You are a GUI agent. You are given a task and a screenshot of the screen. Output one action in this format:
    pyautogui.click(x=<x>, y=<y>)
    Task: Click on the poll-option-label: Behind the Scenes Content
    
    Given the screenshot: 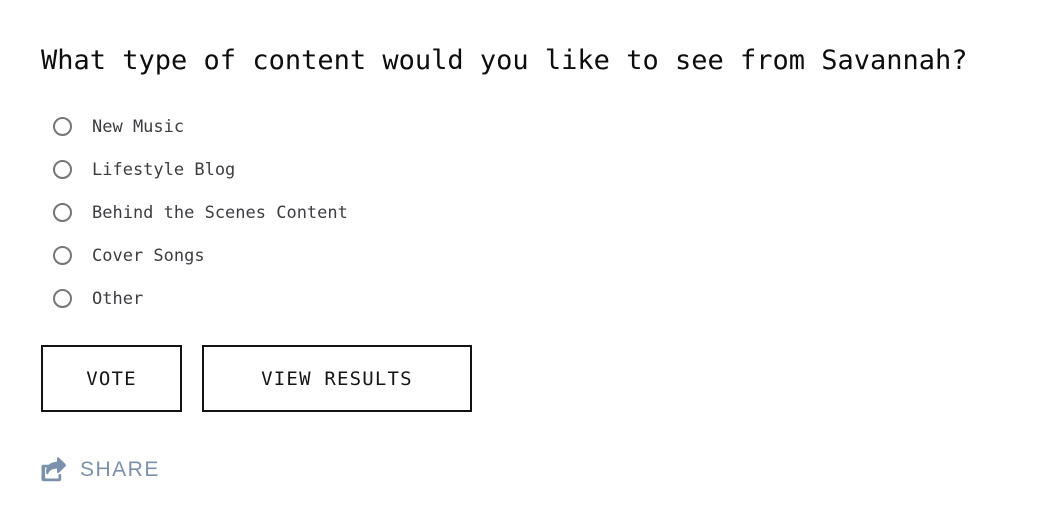 What is the action you would take?
    pyautogui.click(x=220, y=212)
    